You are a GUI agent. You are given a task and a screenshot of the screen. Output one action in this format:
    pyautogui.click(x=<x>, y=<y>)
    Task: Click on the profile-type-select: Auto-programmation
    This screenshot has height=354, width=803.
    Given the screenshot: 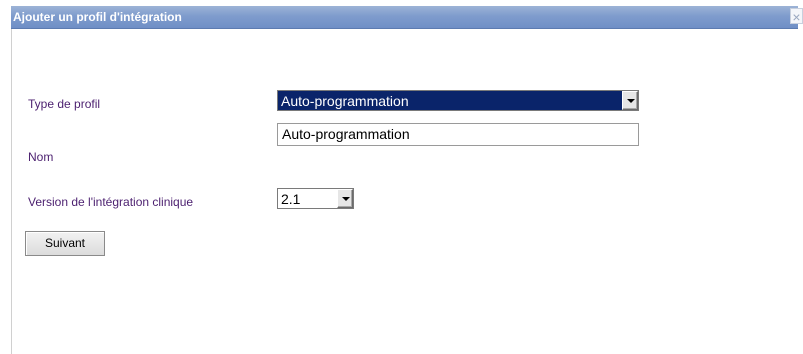 What is the action you would take?
    pyautogui.click(x=458, y=100)
    